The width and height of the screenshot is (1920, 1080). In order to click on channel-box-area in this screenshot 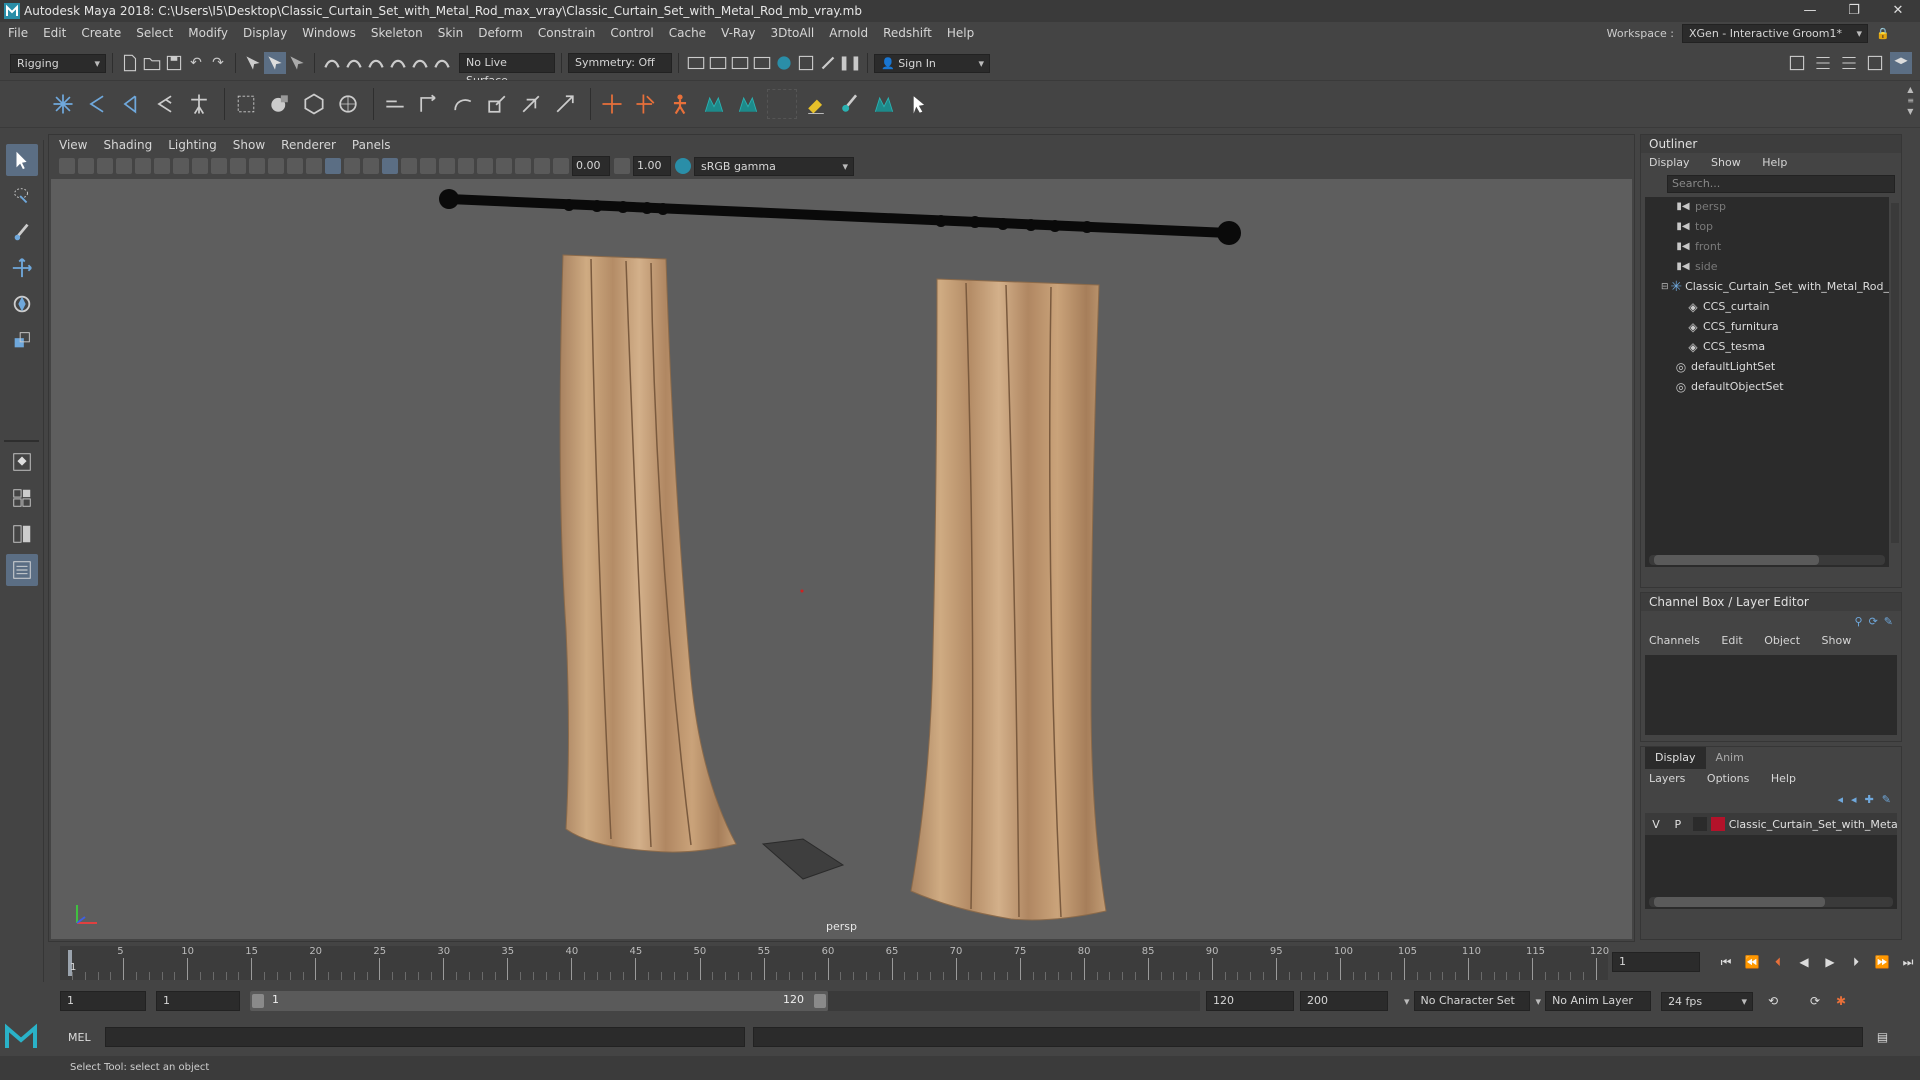, I will do `click(1771, 695)`.